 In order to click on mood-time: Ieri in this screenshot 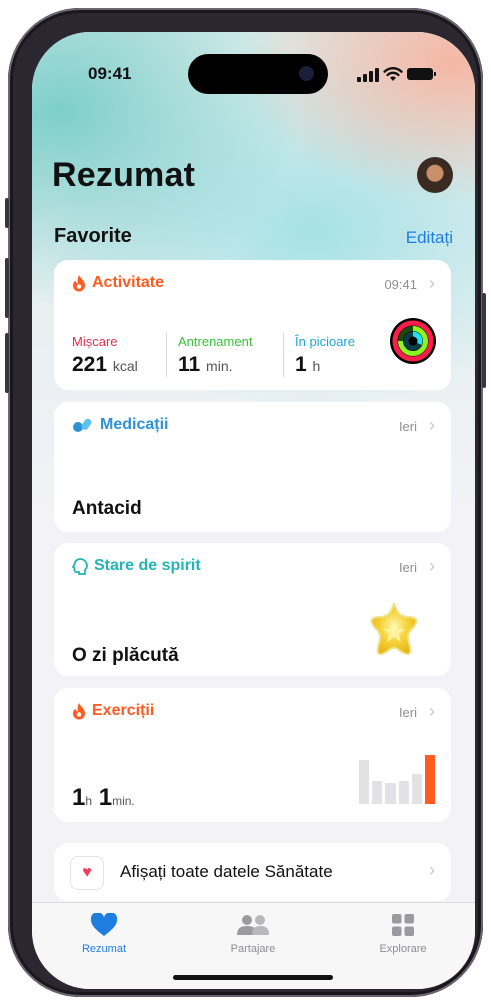, I will do `click(407, 567)`.